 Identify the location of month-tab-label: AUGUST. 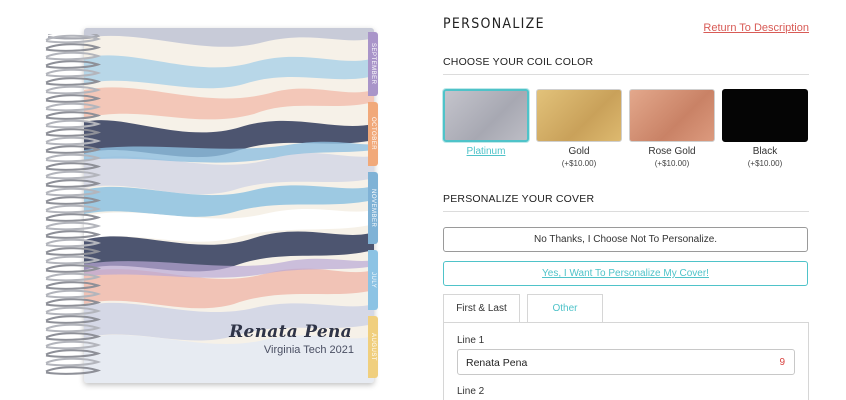
(373, 346).